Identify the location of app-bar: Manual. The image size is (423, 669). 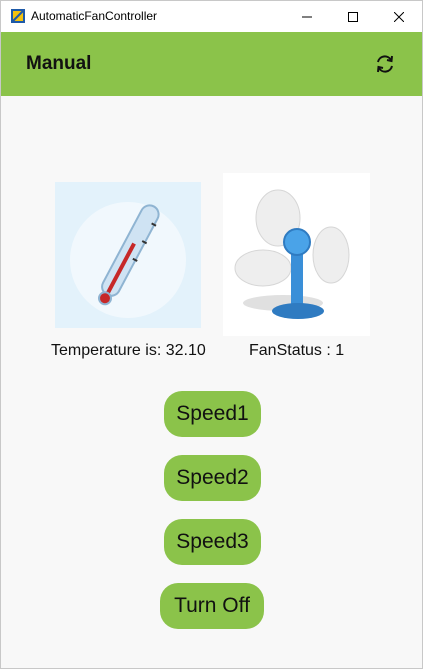
(211, 64).